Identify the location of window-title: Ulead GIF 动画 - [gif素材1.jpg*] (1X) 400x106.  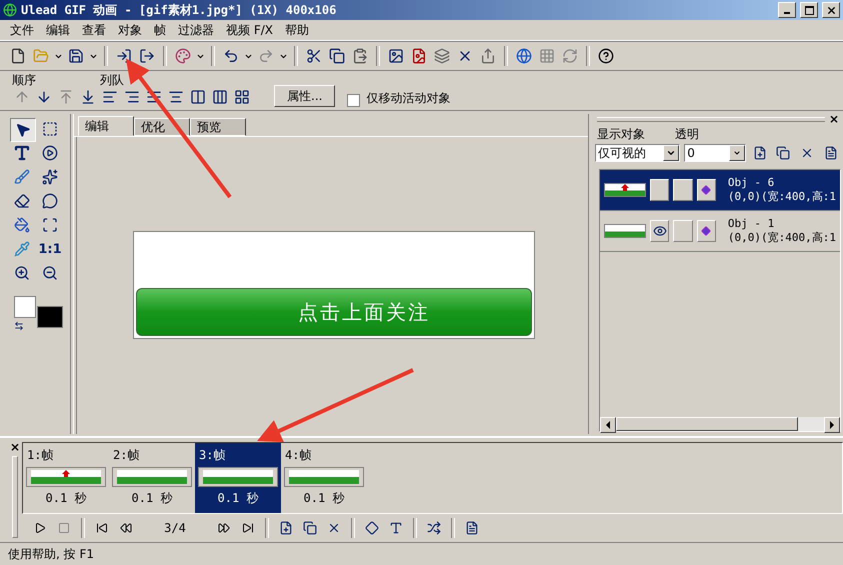
(179, 10).